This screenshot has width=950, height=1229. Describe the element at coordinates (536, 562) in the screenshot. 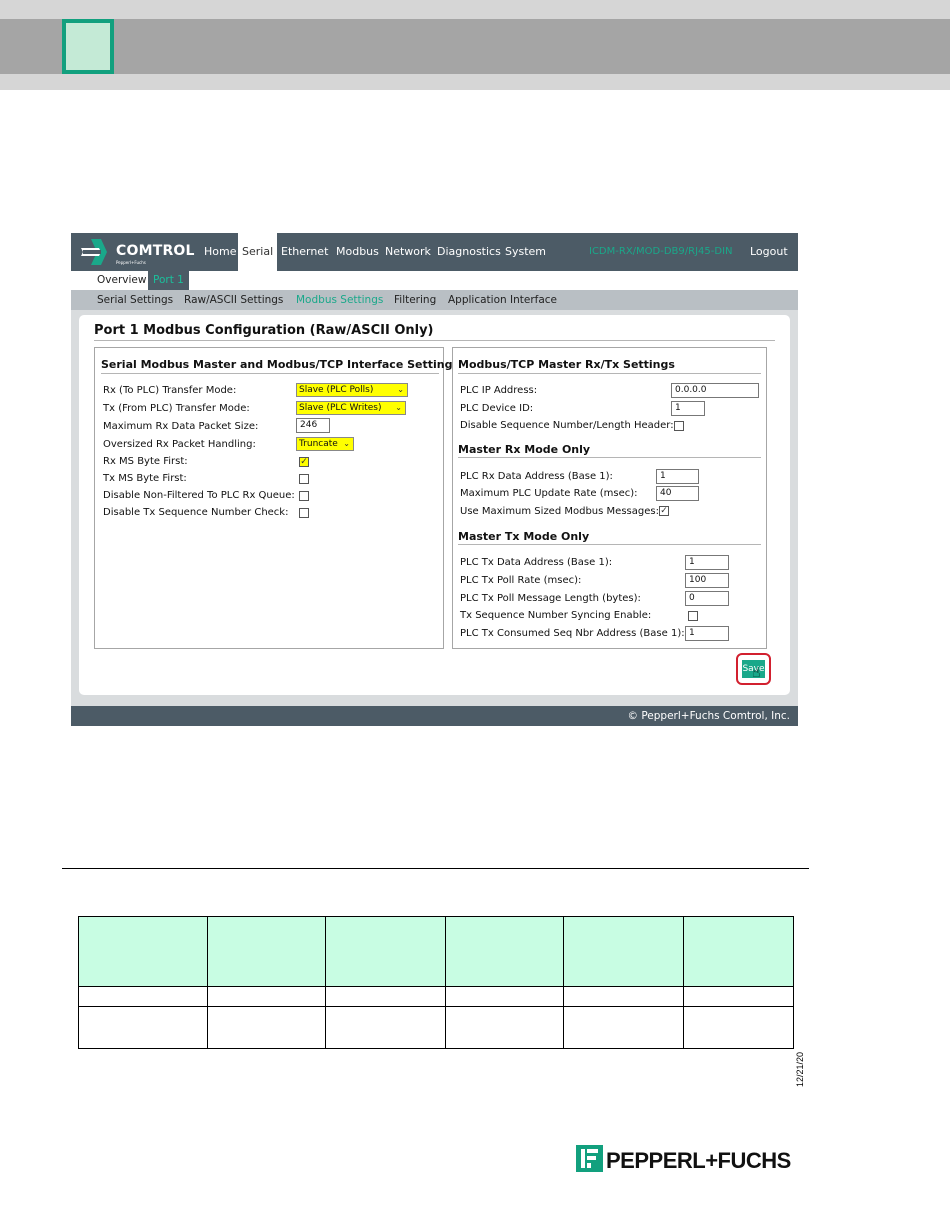

I see `plc-tx-address-label: PLC Tx Data Address (Base 1):` at that location.